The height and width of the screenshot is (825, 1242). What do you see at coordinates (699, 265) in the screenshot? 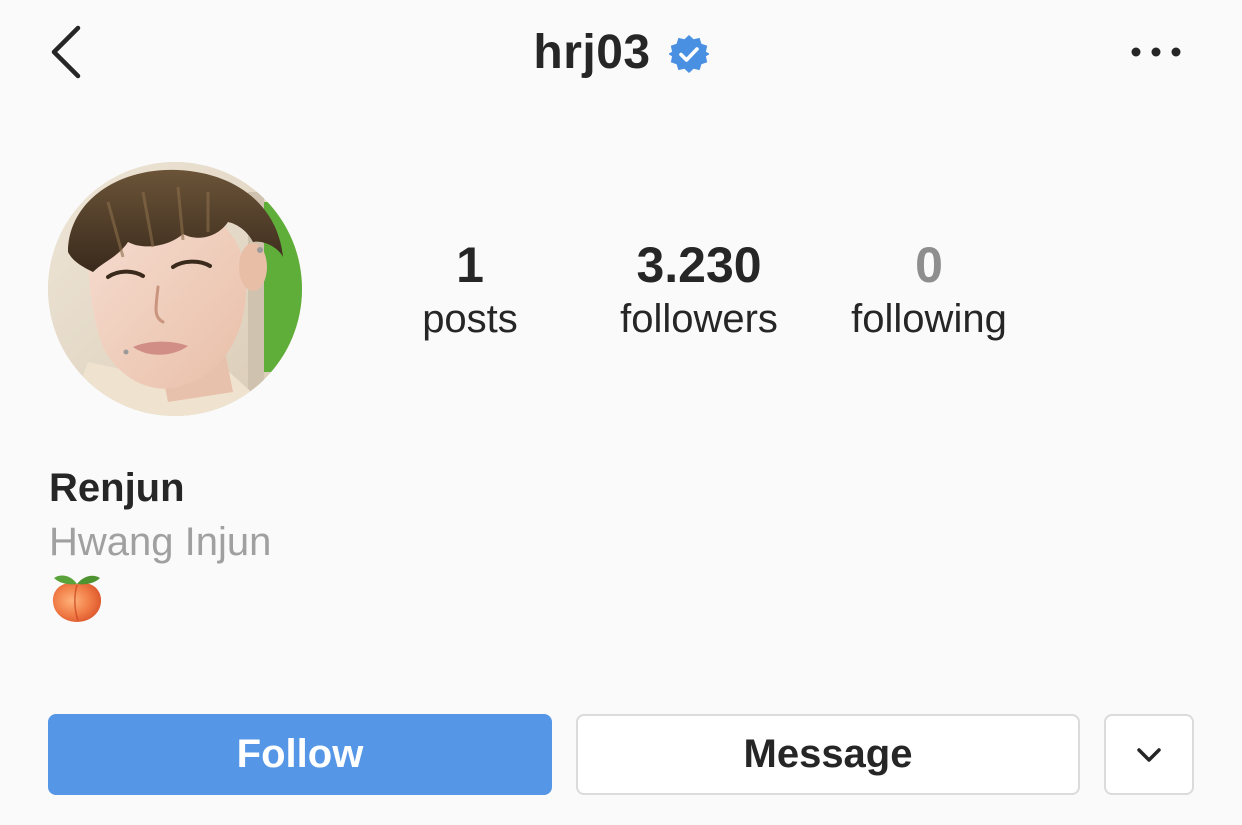
I see `followers-count: 3.230` at bounding box center [699, 265].